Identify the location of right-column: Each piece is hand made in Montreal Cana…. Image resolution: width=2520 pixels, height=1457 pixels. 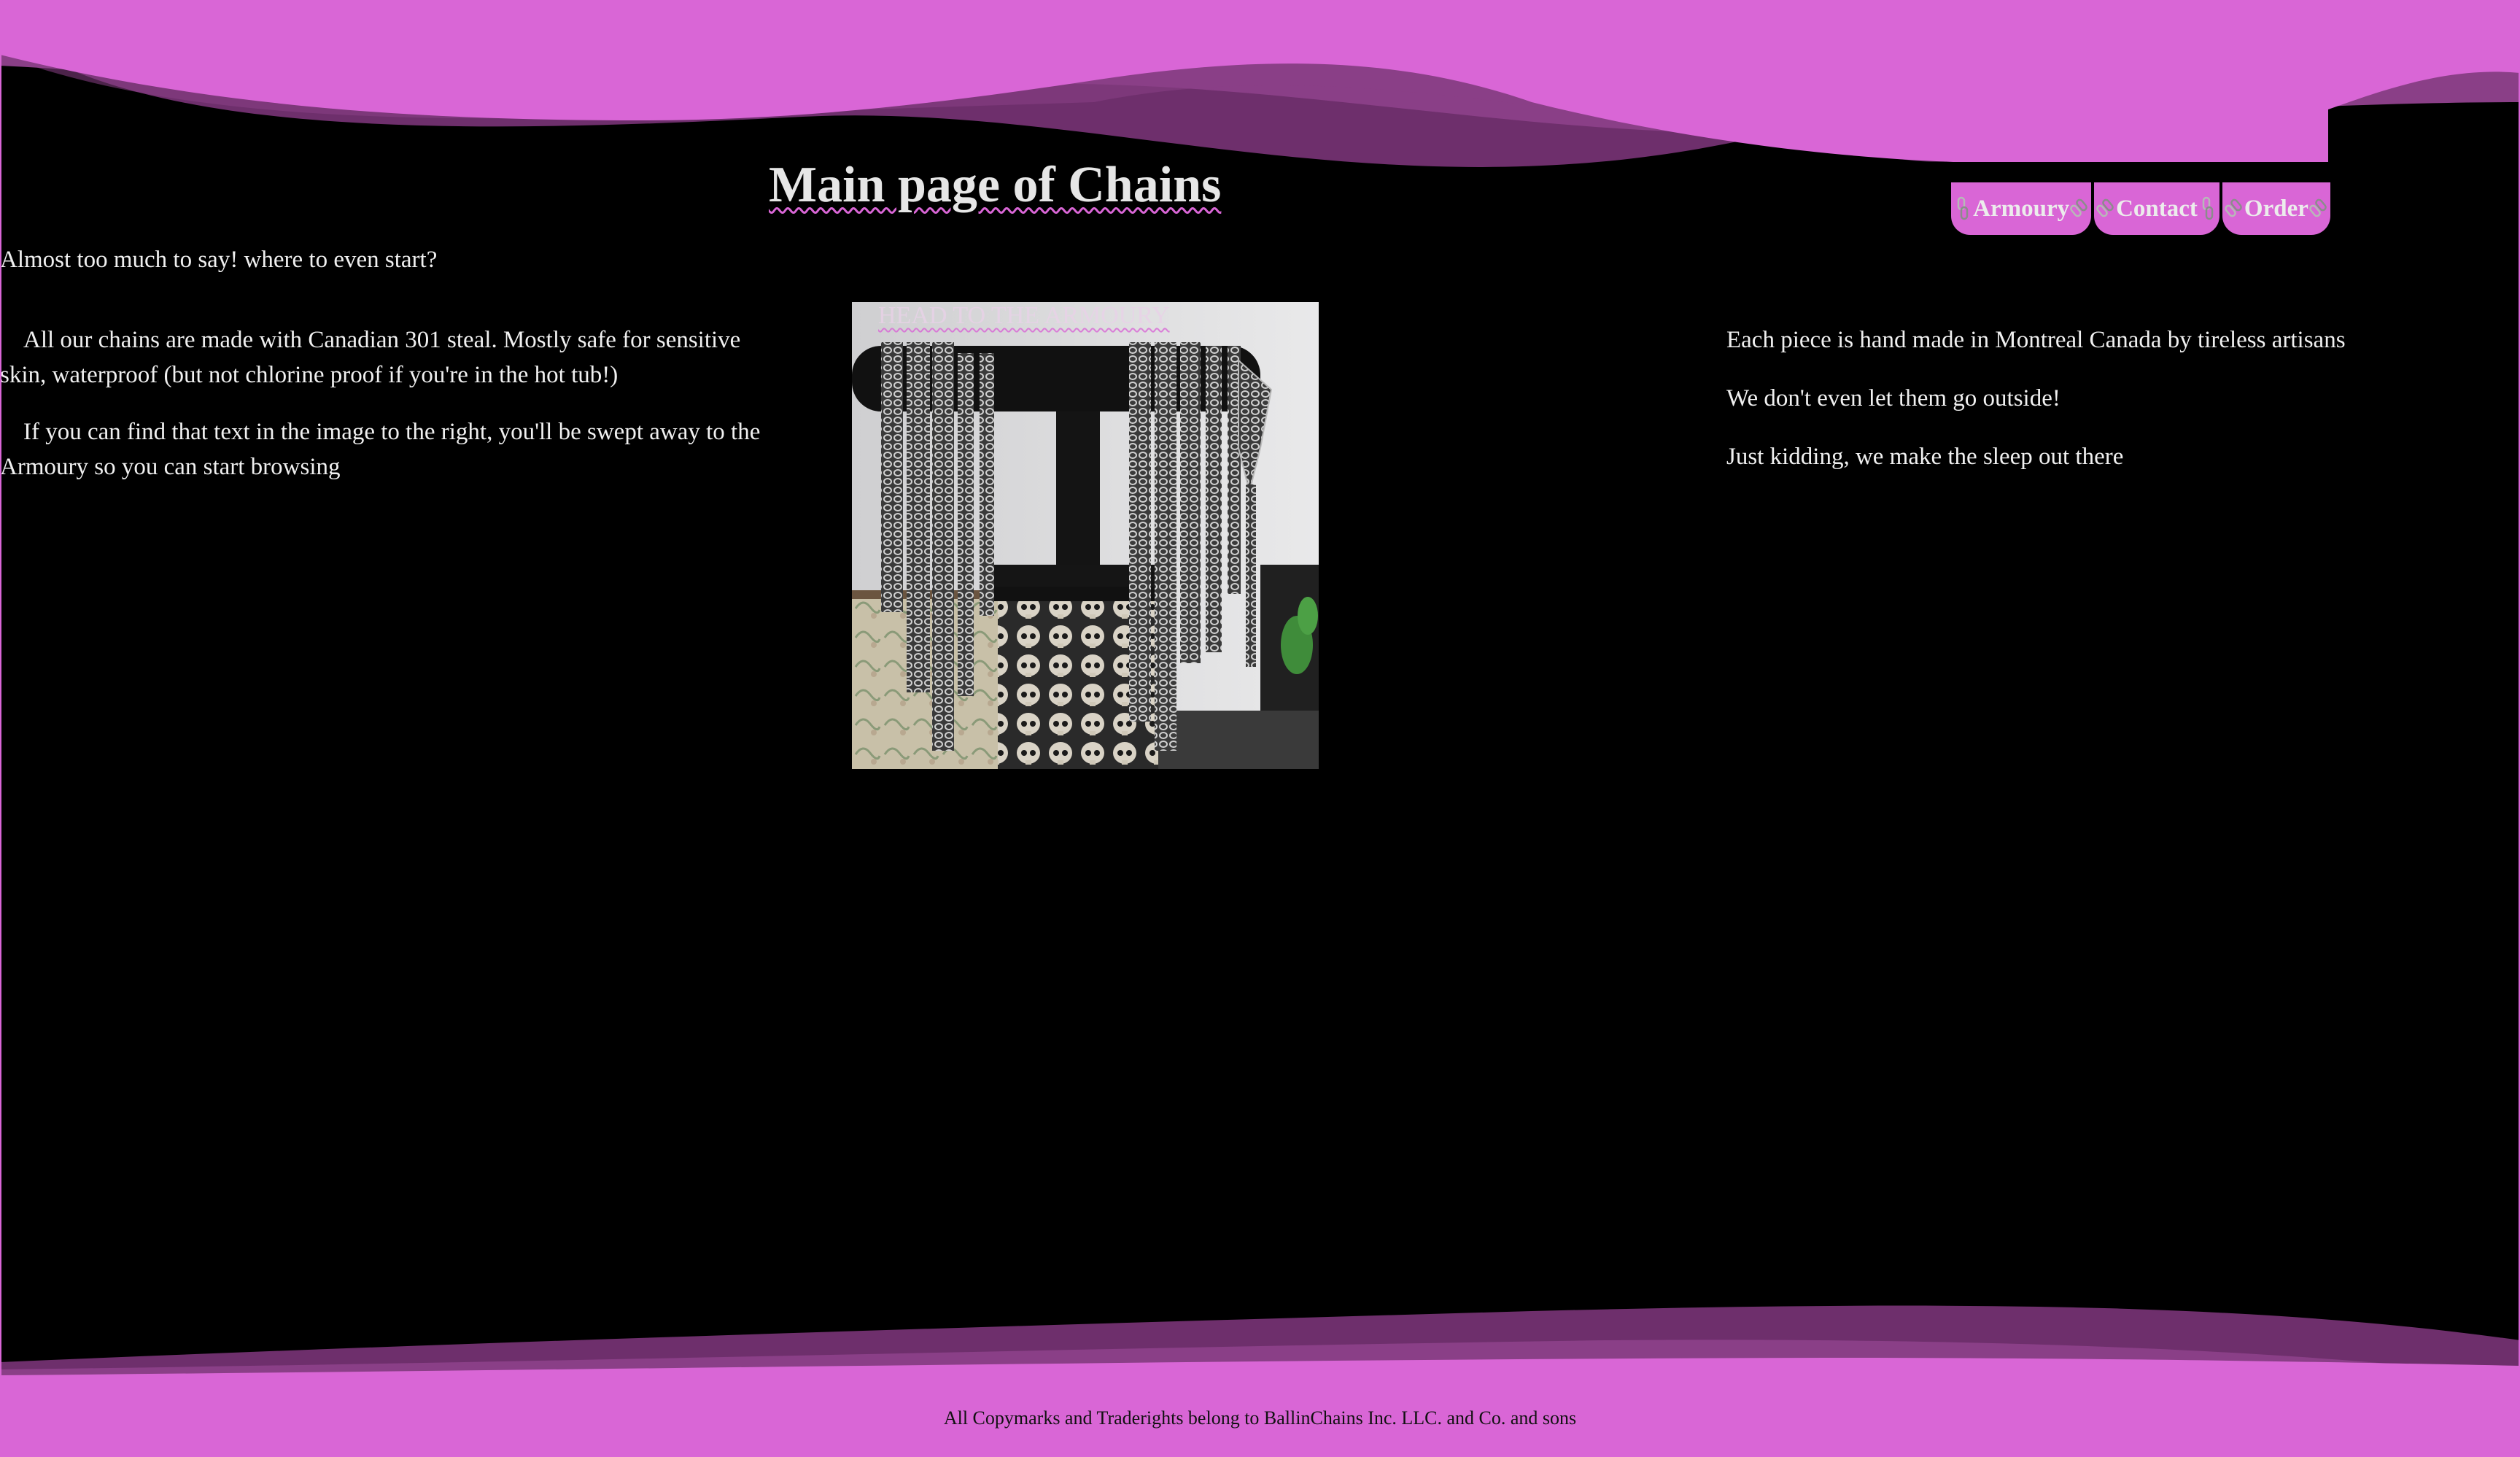
(2113, 410).